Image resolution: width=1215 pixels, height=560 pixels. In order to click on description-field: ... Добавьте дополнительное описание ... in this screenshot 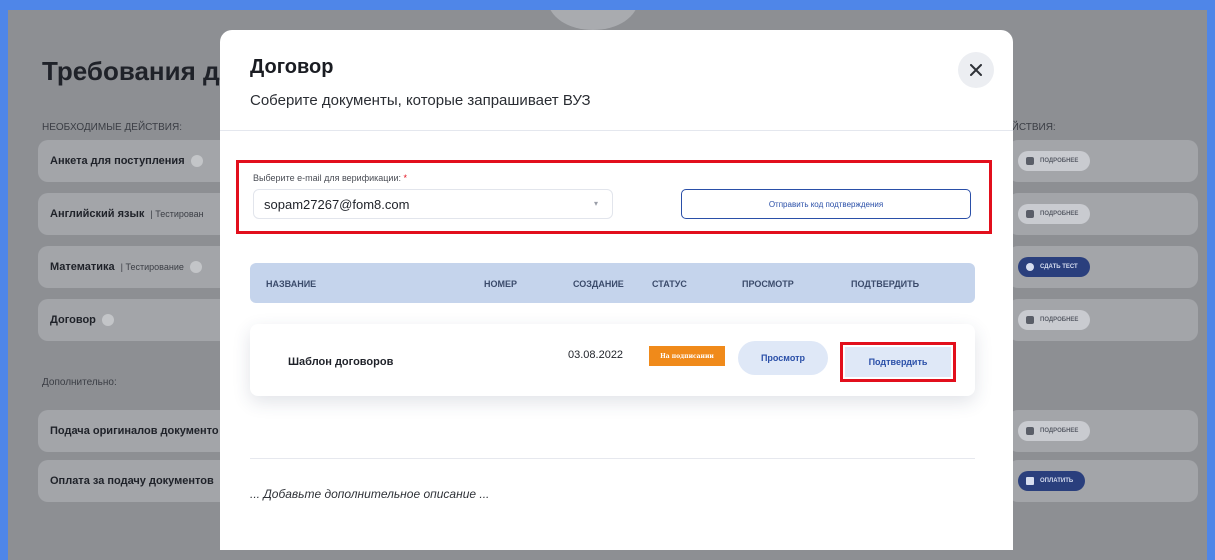, I will do `click(369, 494)`.